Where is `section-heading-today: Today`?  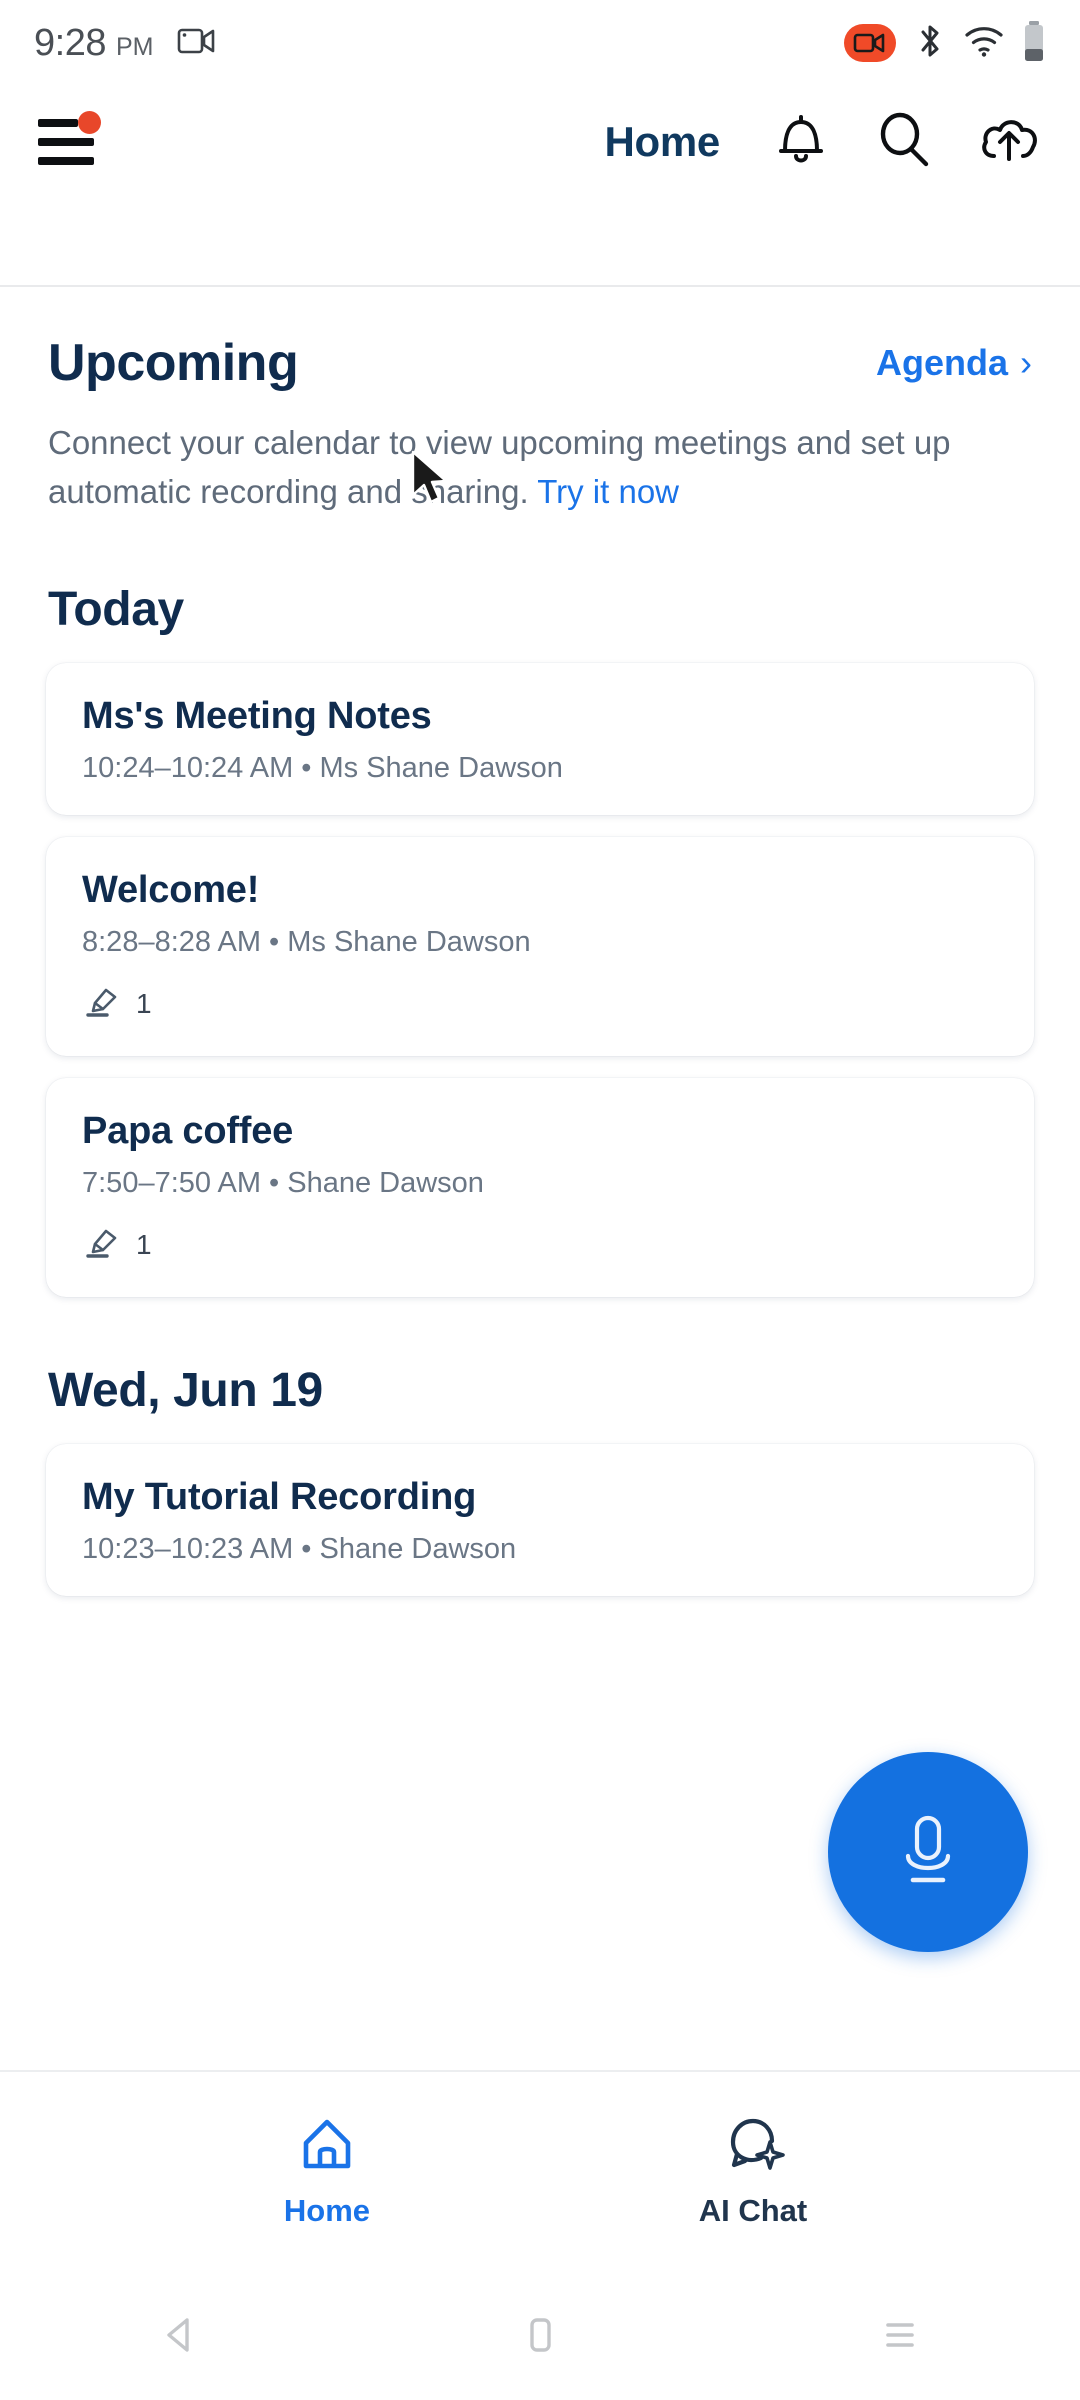 section-heading-today: Today is located at coordinates (116, 609).